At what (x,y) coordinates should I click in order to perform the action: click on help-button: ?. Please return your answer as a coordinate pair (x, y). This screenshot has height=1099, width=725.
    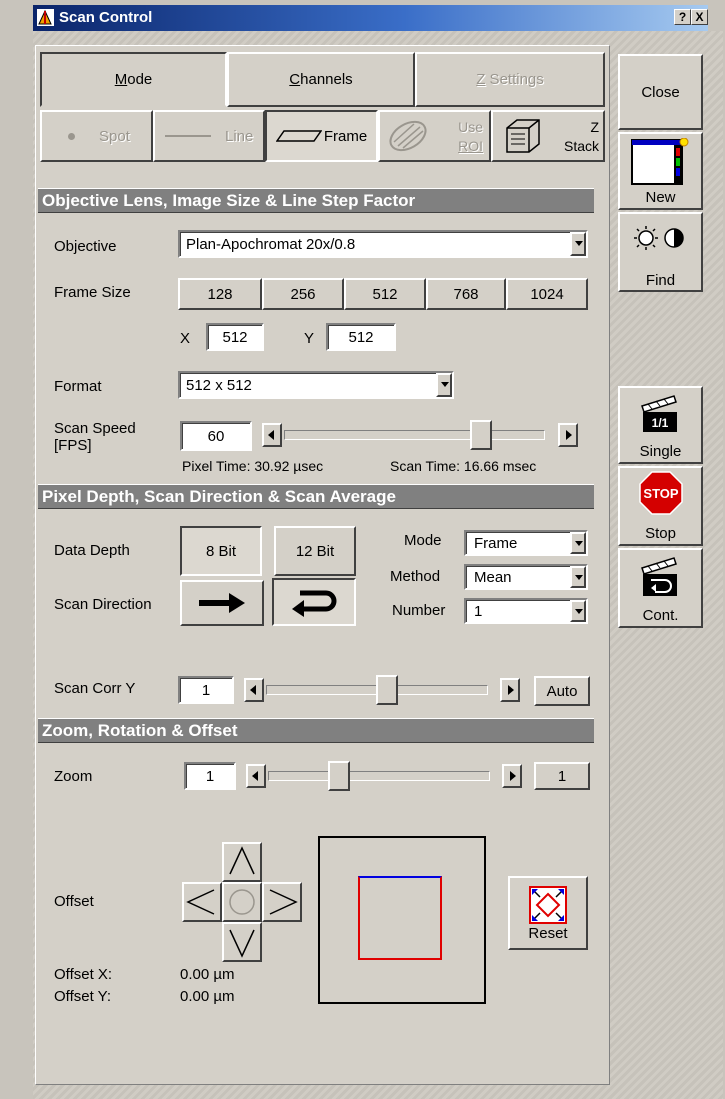
    Looking at the image, I should click on (682, 17).